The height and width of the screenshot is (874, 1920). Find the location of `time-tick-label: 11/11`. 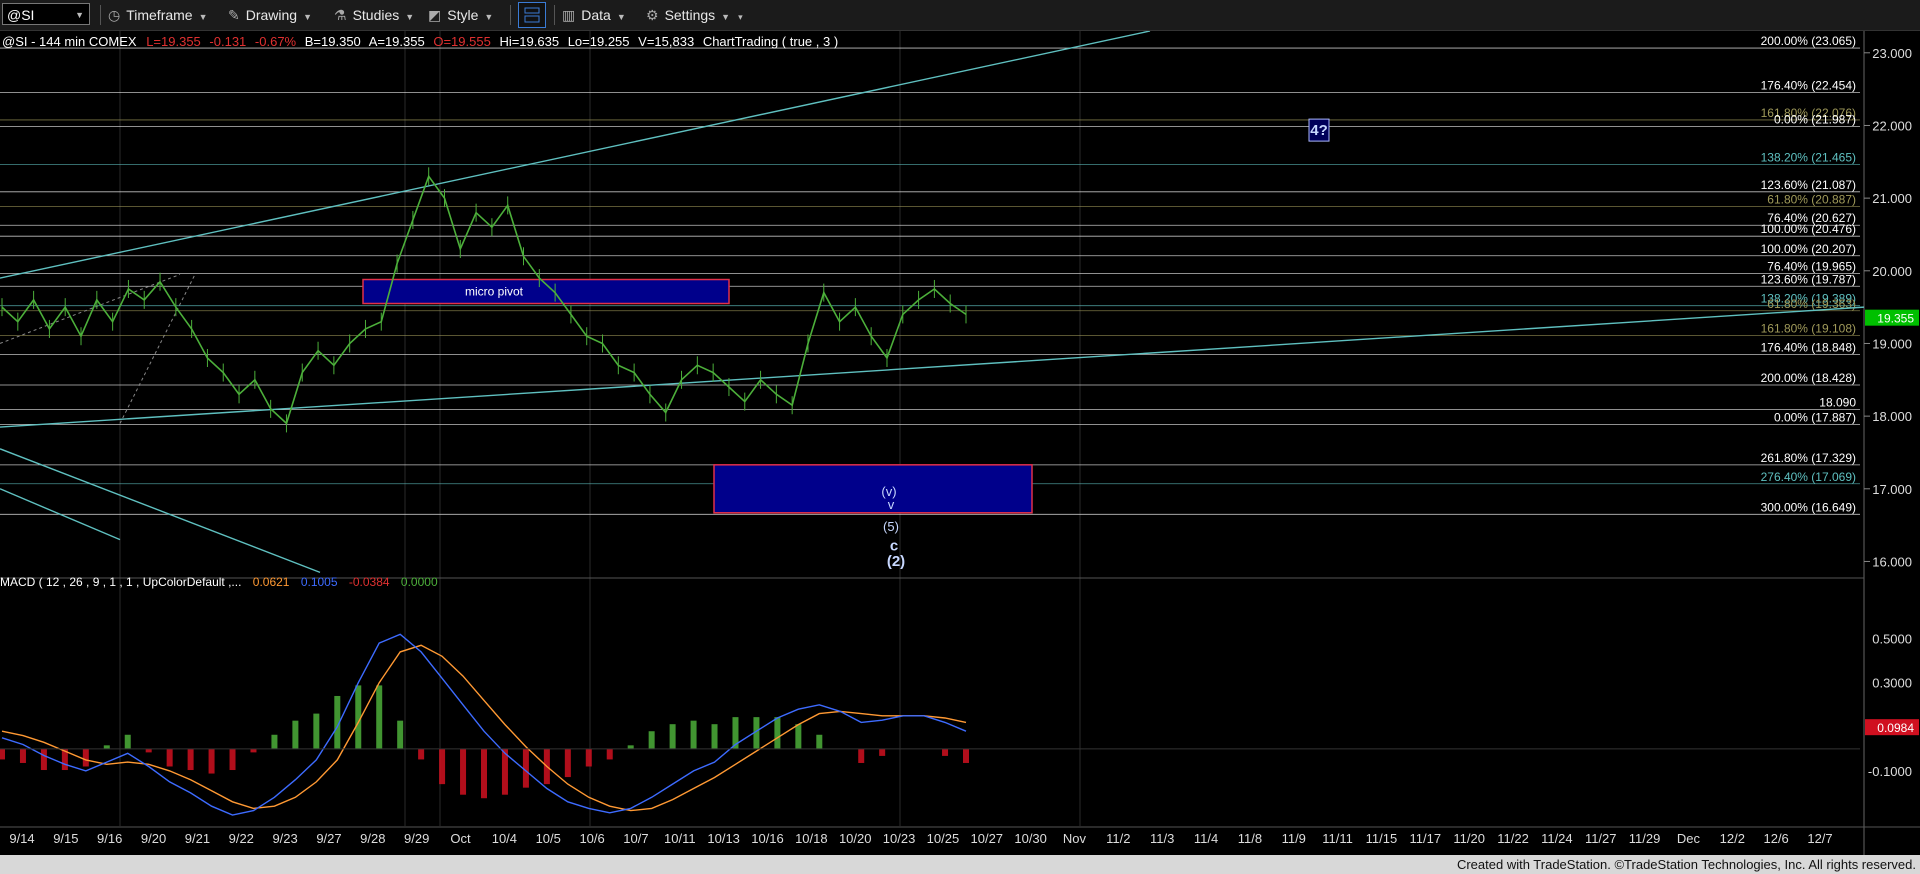

time-tick-label: 11/11 is located at coordinates (1337, 838).